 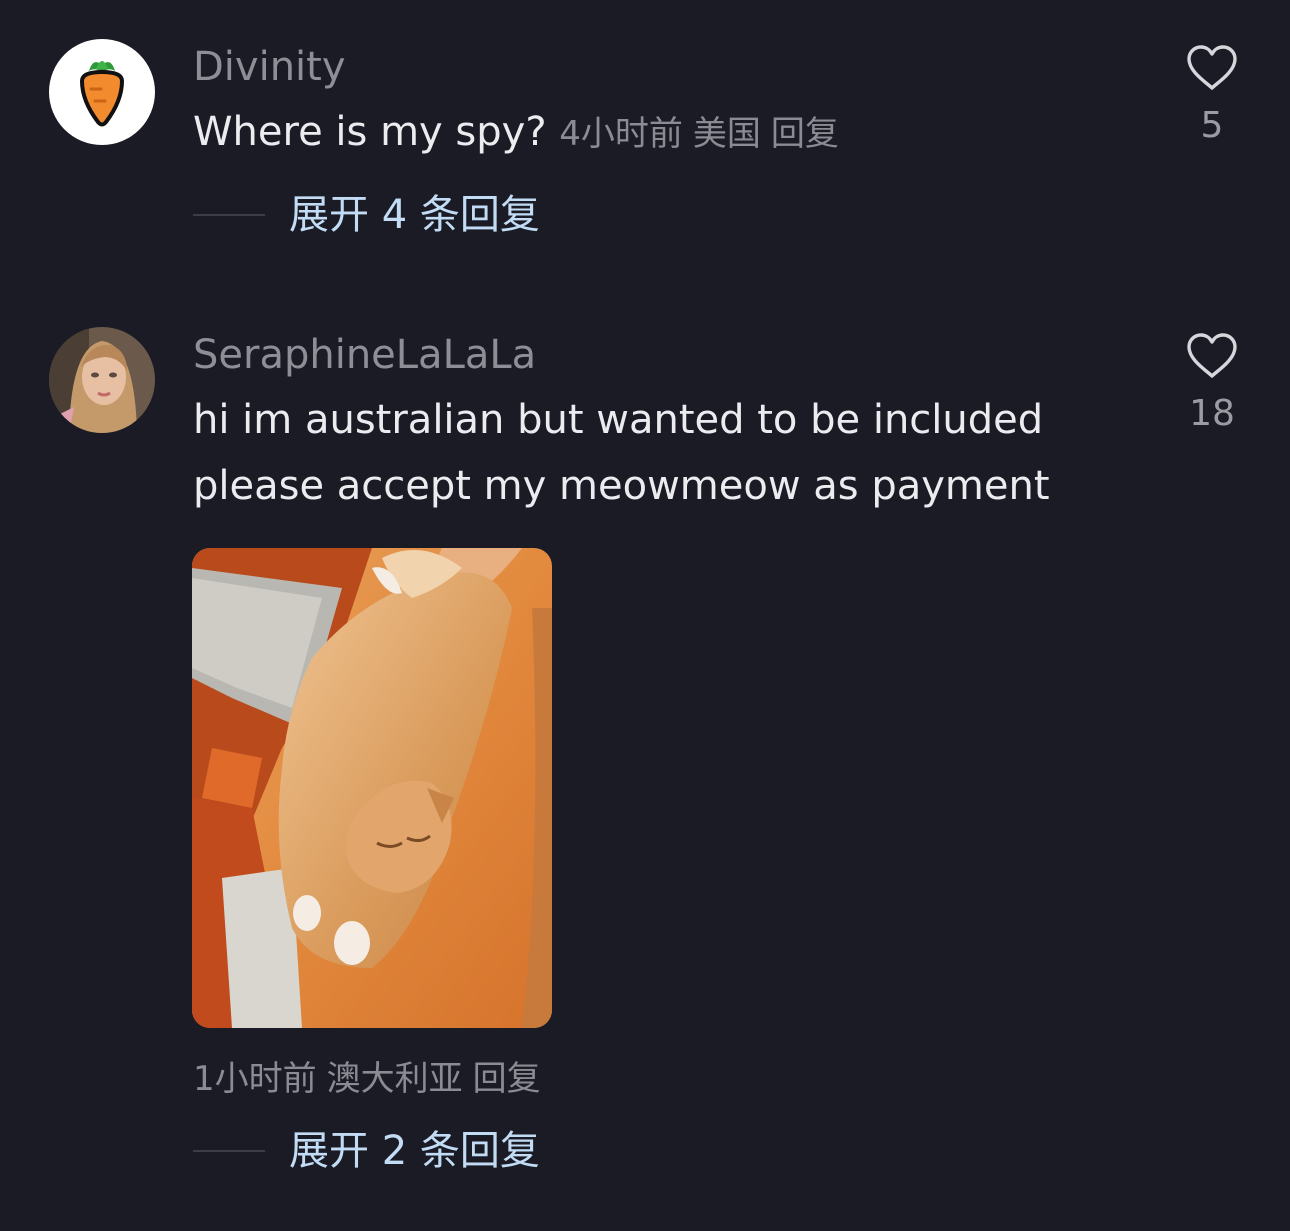 I want to click on comment-meta: 4小时前 美国 回复, so click(x=704, y=134).